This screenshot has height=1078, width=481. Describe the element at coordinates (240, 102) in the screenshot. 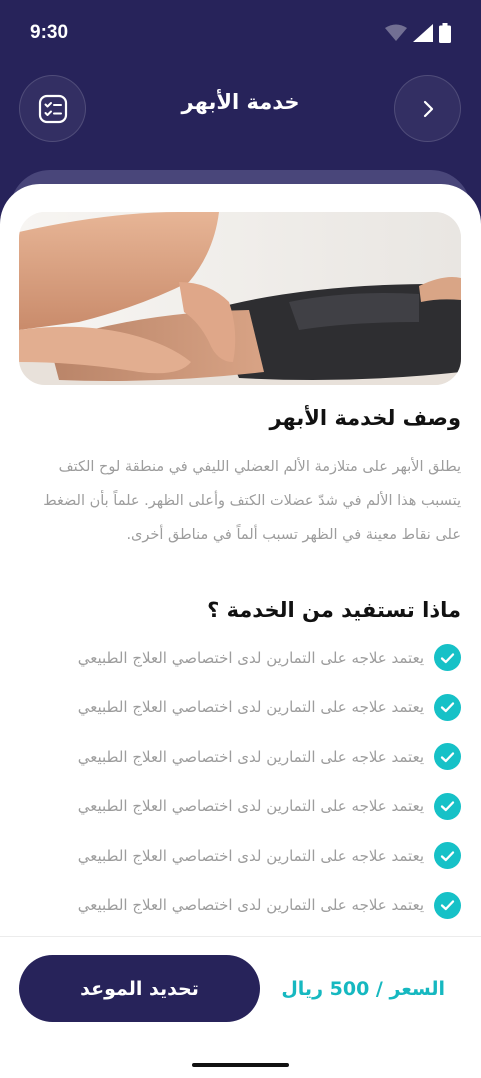

I see `page-title: خدمة الأبهر` at that location.